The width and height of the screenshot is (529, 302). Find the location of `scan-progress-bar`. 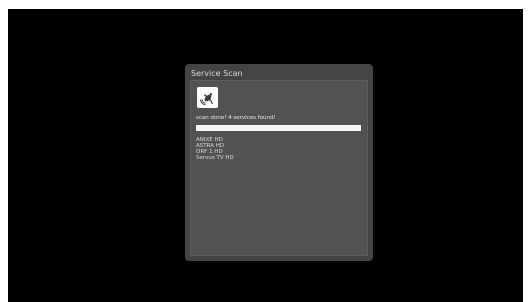

scan-progress-bar is located at coordinates (278, 128).